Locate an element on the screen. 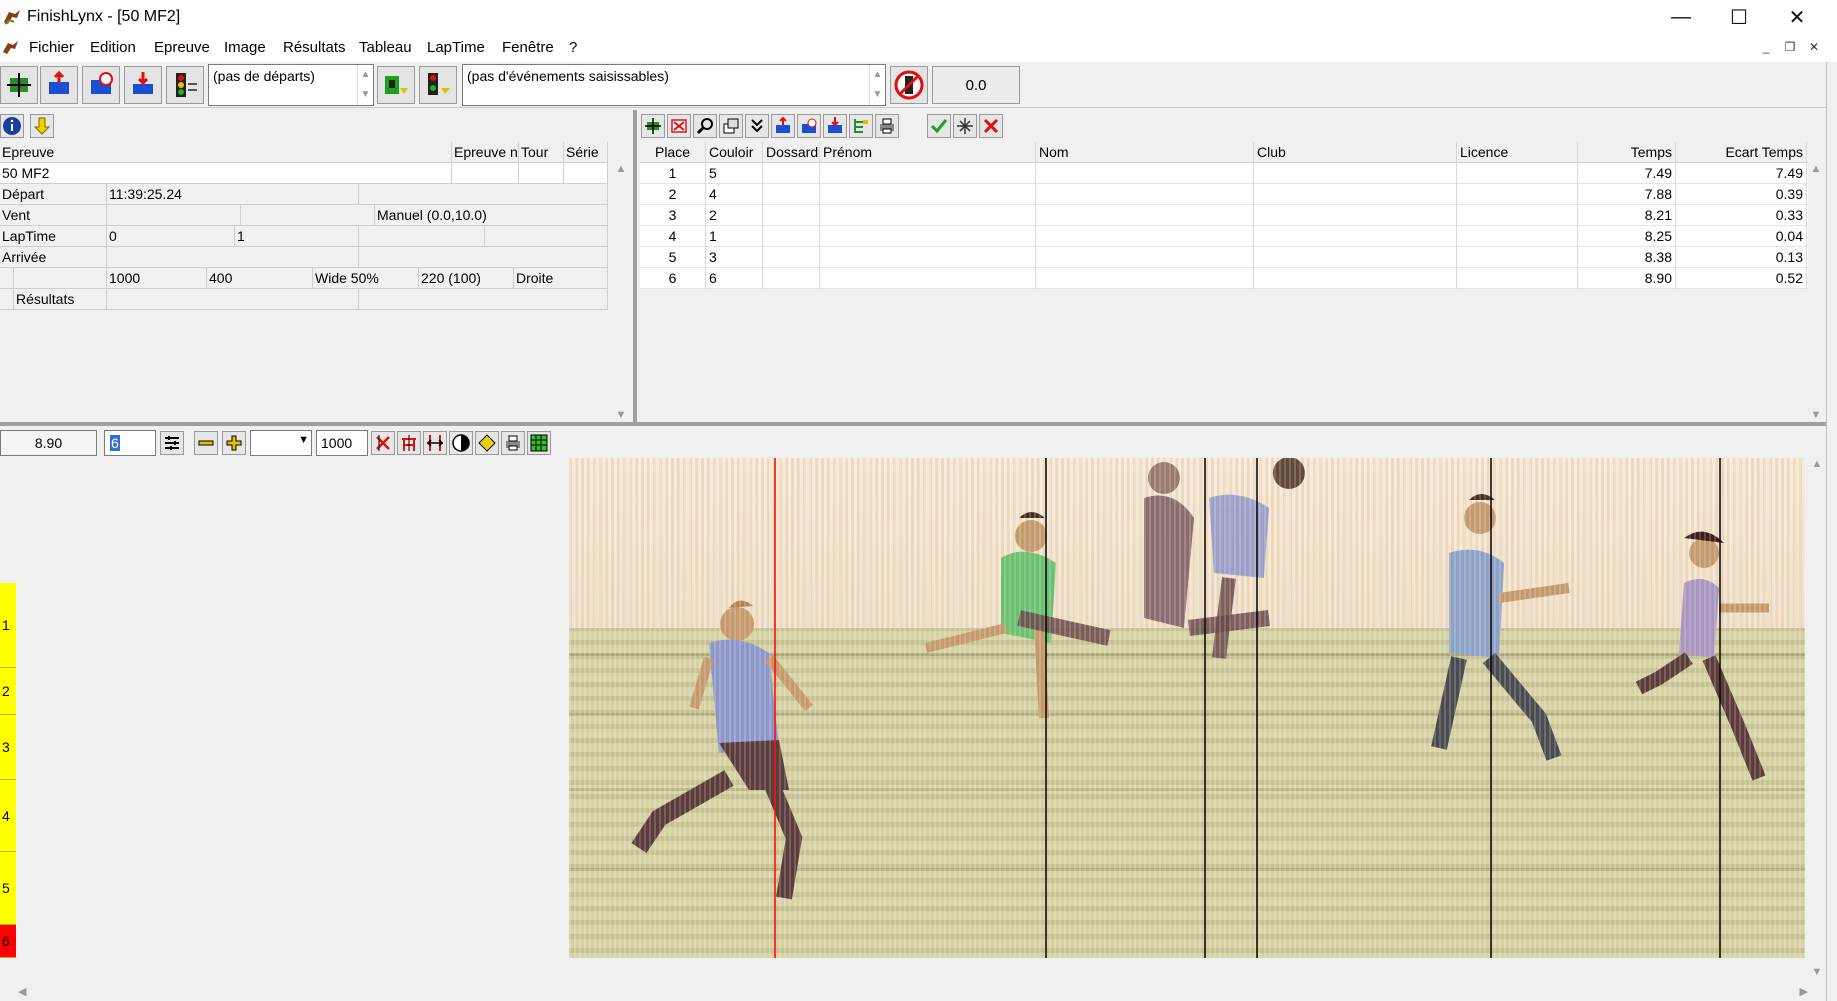 The height and width of the screenshot is (1001, 1837). image-scroll-right: ▶ is located at coordinates (1804, 991).